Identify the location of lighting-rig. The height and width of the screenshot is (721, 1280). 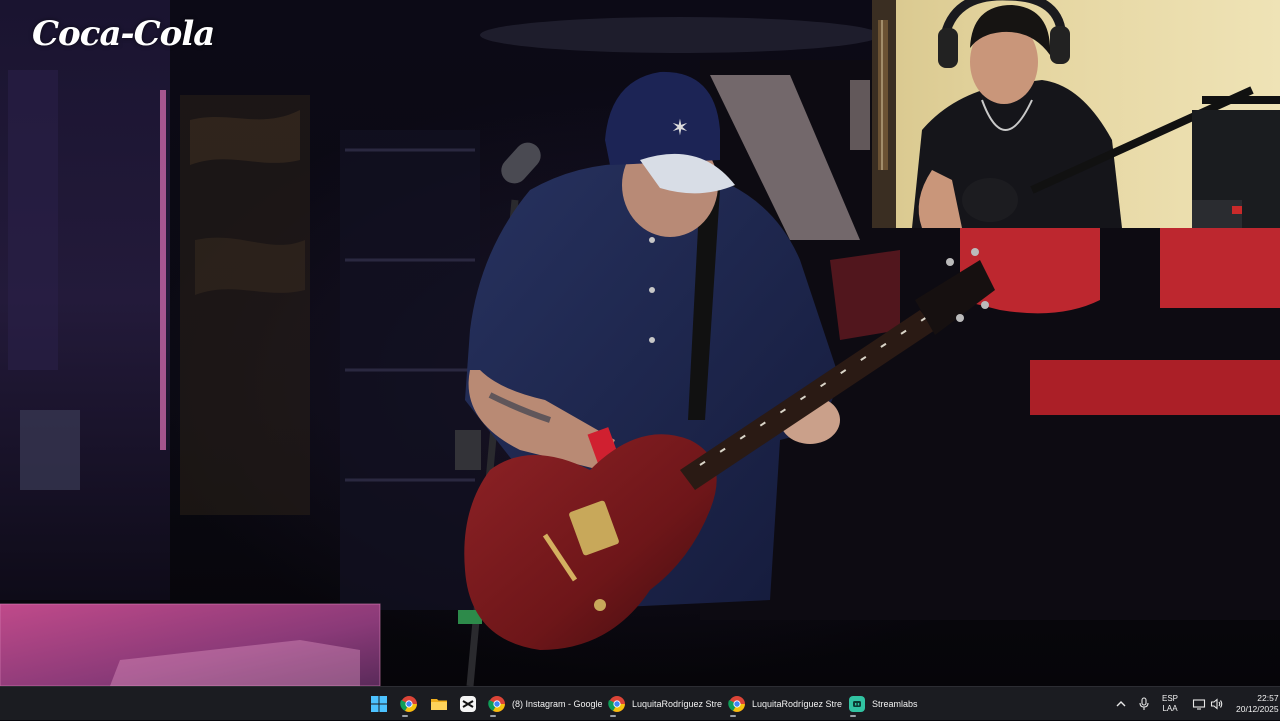
(680, 35).